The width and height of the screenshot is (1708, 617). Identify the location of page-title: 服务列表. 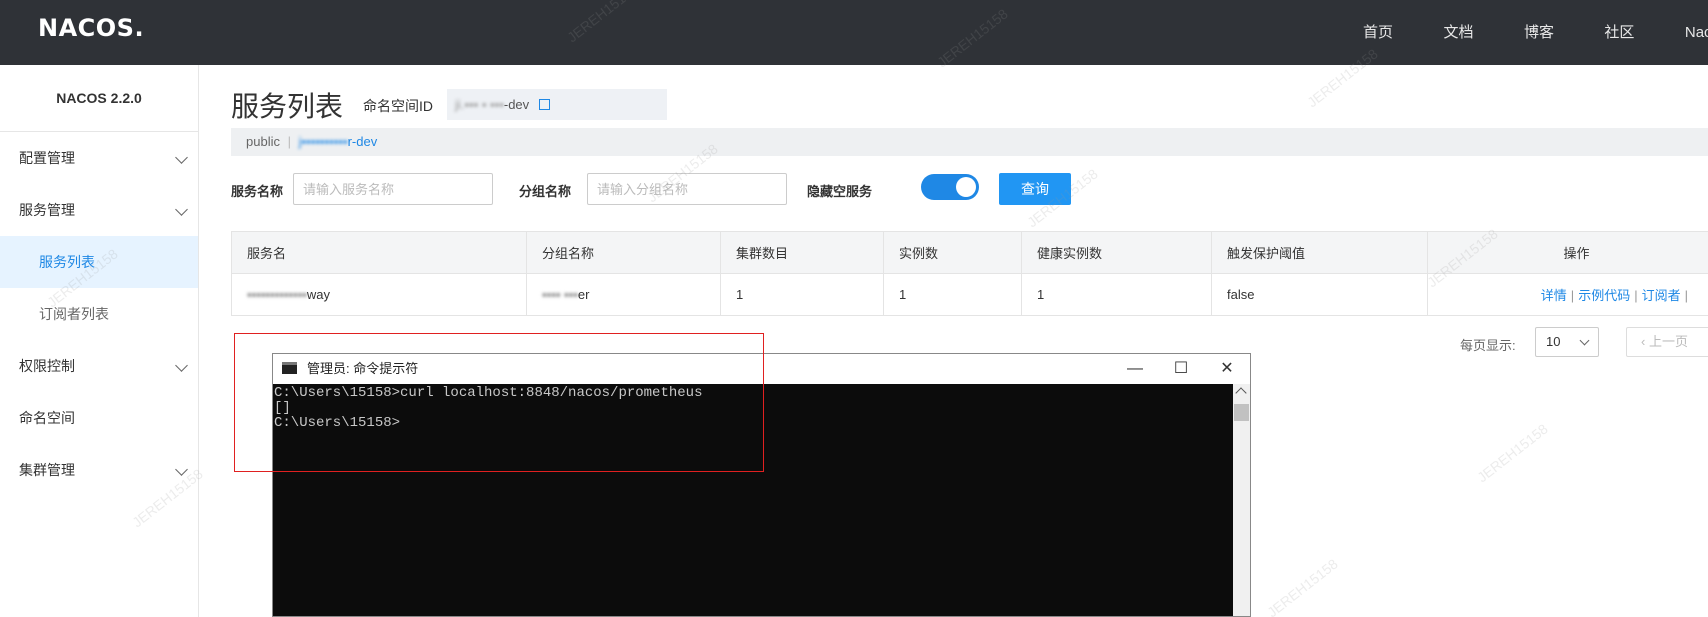
(287, 106).